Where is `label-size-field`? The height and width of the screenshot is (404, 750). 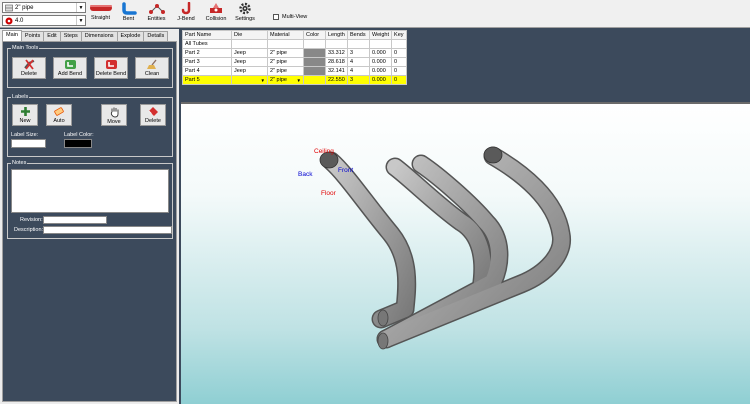 label-size-field is located at coordinates (28, 143).